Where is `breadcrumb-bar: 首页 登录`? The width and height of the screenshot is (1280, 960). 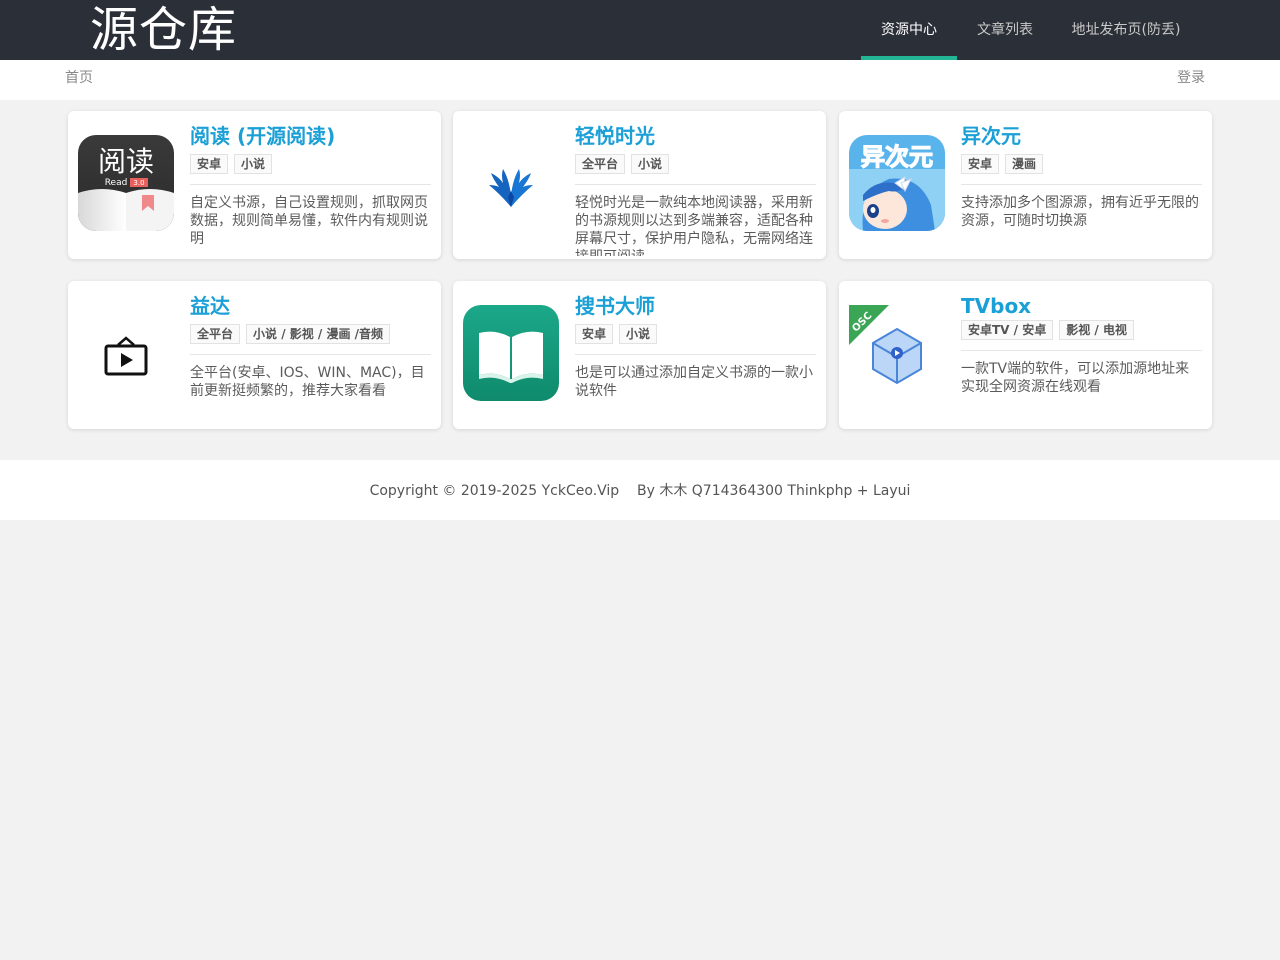
breadcrumb-bar: 首页 登录 is located at coordinates (640, 80).